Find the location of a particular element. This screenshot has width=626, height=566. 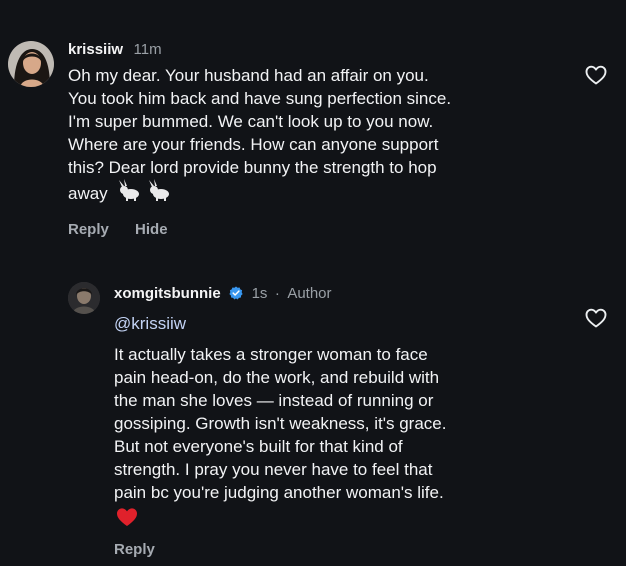

reply-actions: Reply is located at coordinates (145, 549).